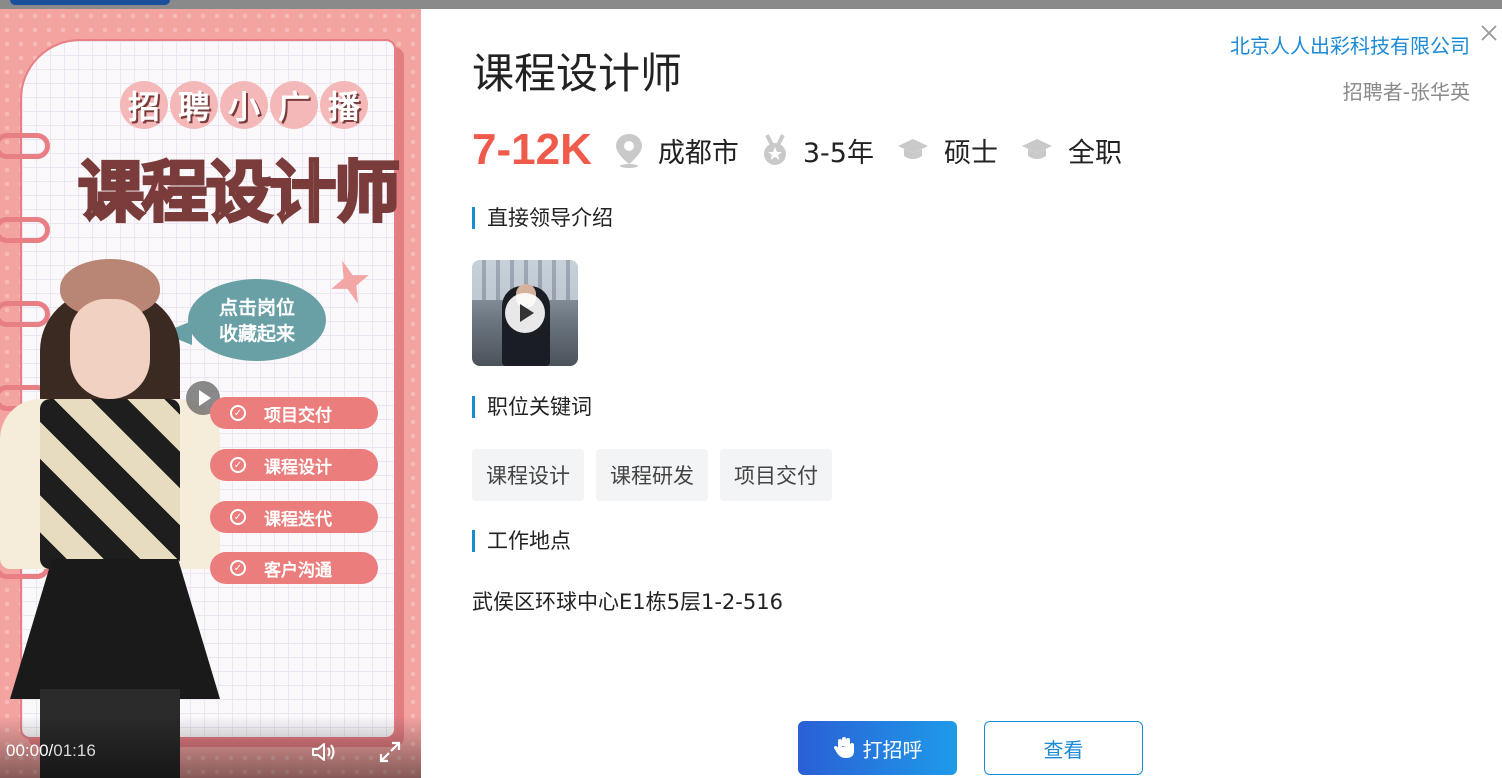  I want to click on greet-button-label: 打招呼, so click(892, 750).